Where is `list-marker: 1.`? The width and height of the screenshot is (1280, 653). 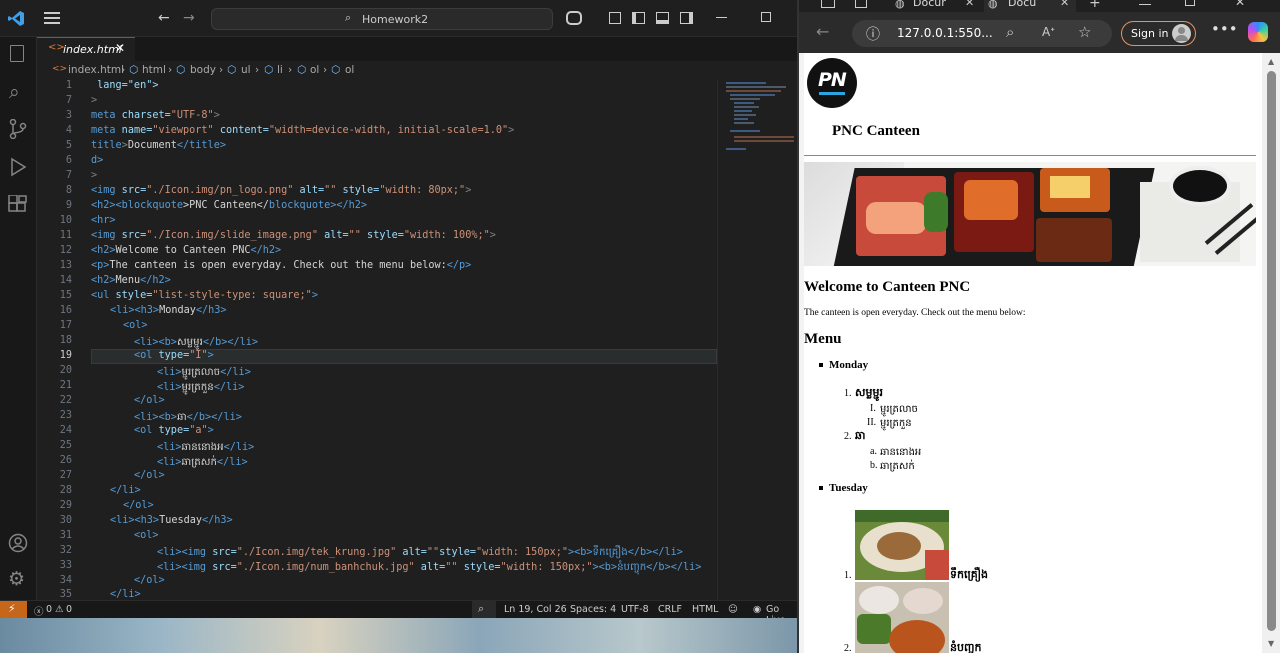 list-marker: 1. is located at coordinates (848, 393).